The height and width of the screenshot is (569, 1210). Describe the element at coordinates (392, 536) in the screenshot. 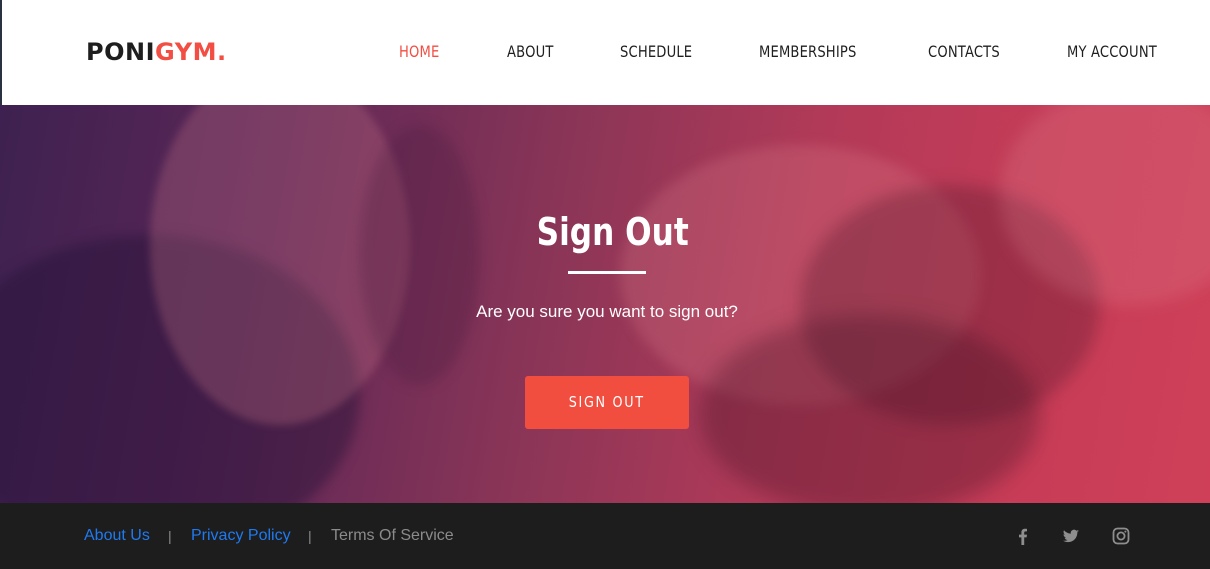

I see `footer-link-terms-of-service: Terms Of Service` at that location.